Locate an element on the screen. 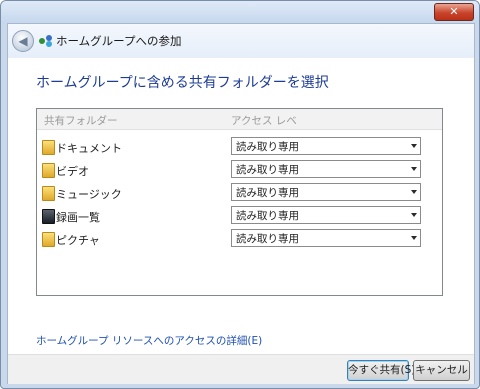  list-item: ピクチャ 読み取り専用 is located at coordinates (239, 240).